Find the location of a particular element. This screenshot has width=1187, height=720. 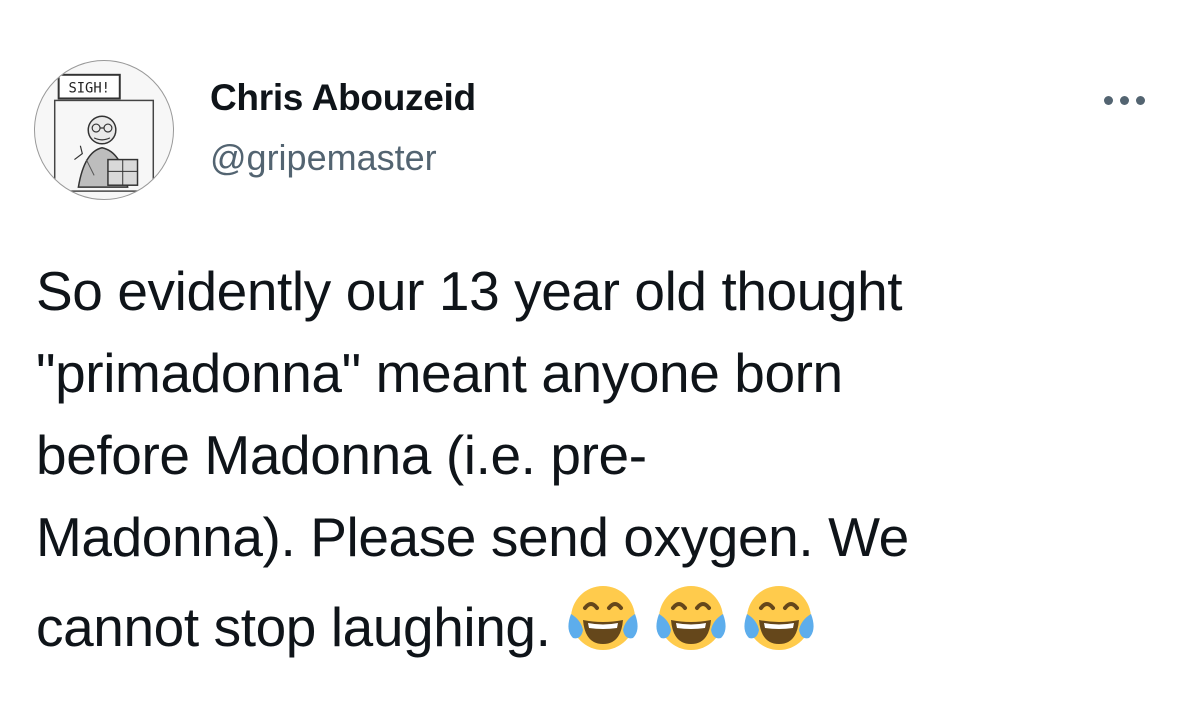

emoji-row is located at coordinates (691, 618).